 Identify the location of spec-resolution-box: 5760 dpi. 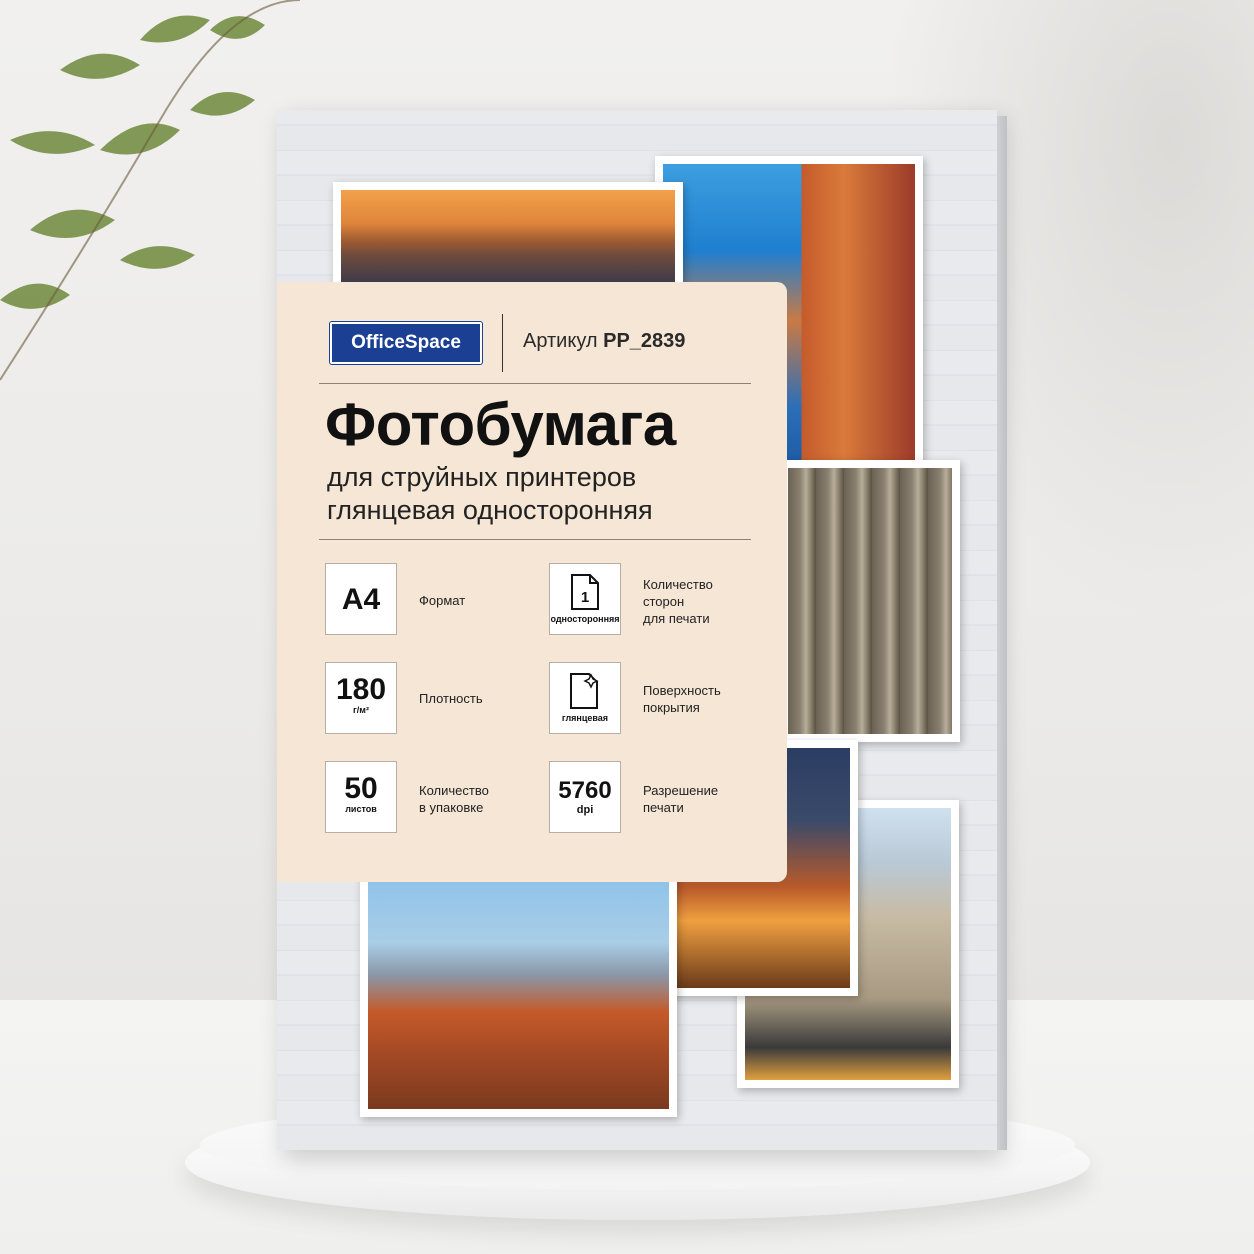
(585, 797).